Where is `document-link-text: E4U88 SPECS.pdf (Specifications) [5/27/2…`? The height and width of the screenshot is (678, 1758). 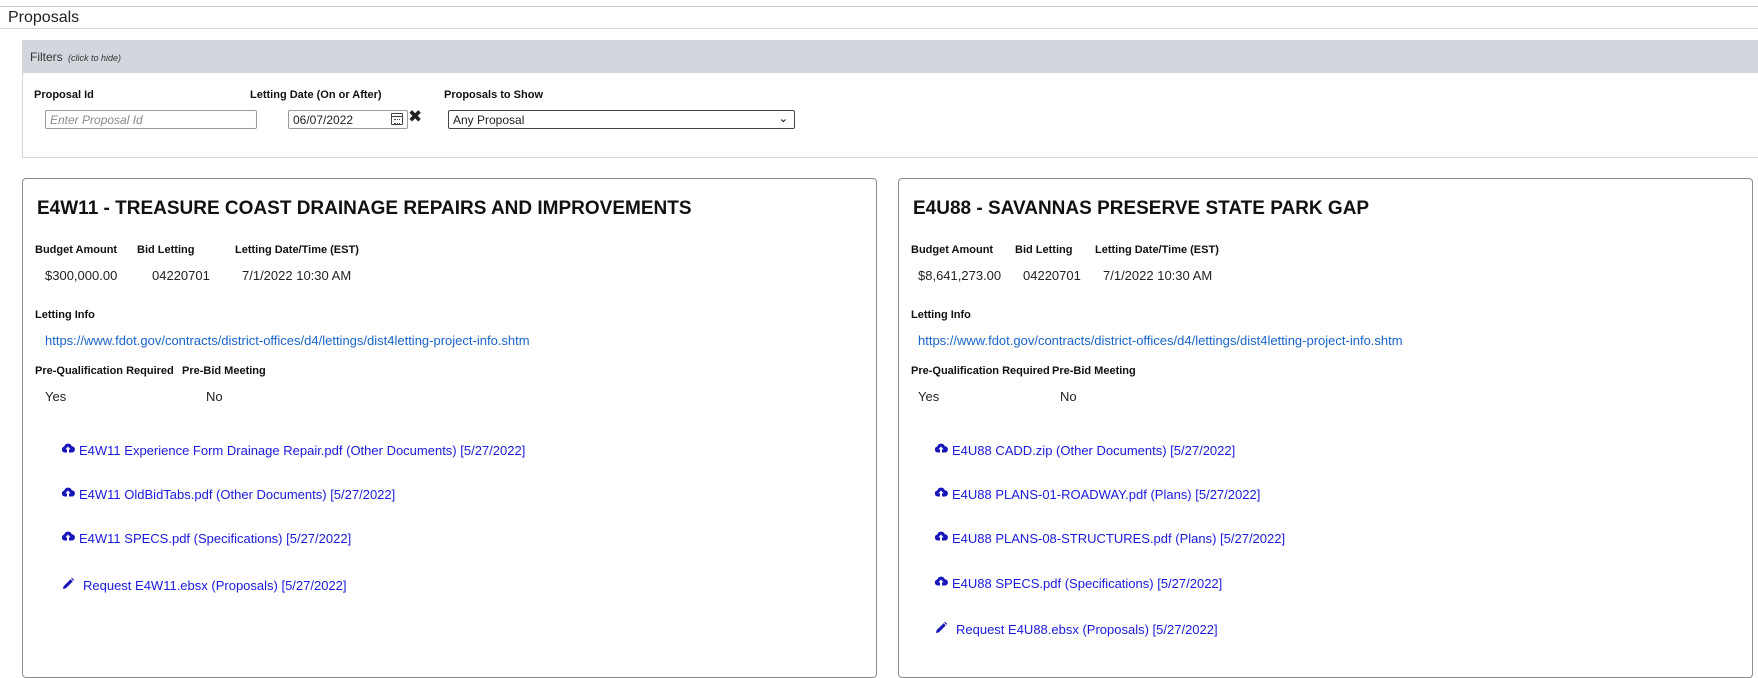 document-link-text: E4U88 SPECS.pdf (Specifications) [5/27/2… is located at coordinates (1087, 583).